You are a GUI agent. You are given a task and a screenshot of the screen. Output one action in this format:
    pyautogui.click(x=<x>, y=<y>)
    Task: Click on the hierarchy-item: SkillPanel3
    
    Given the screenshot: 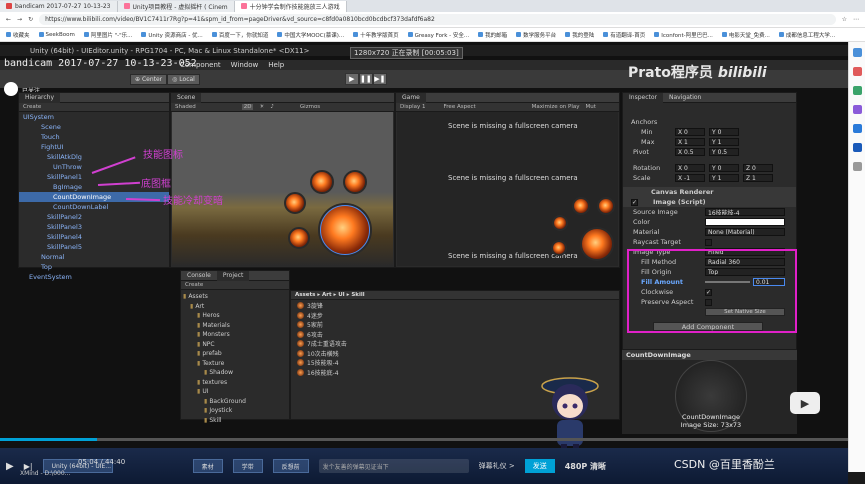 What is the action you would take?
    pyautogui.click(x=94, y=227)
    